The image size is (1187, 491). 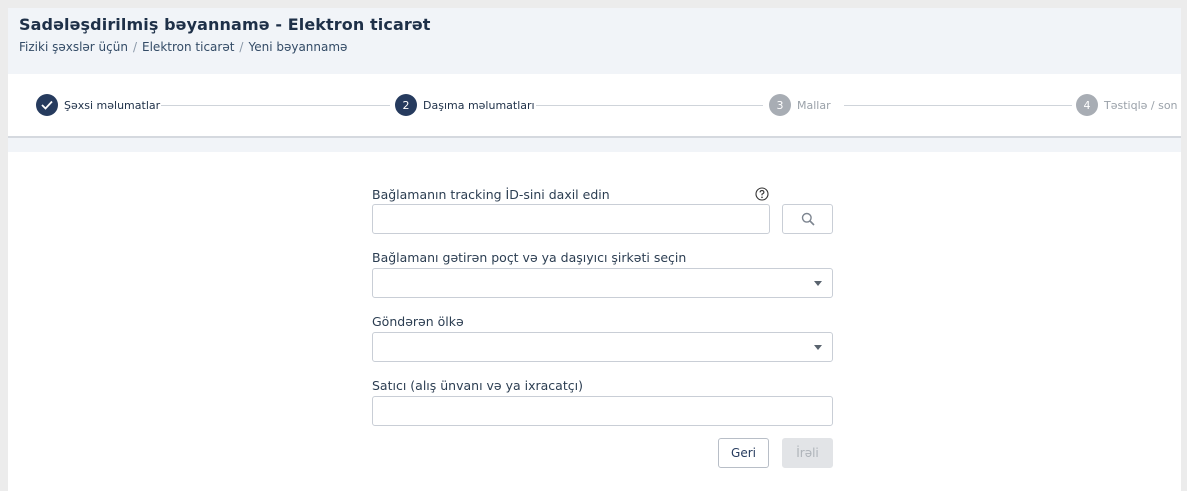 What do you see at coordinates (602, 283) in the screenshot?
I see `carrier-select` at bounding box center [602, 283].